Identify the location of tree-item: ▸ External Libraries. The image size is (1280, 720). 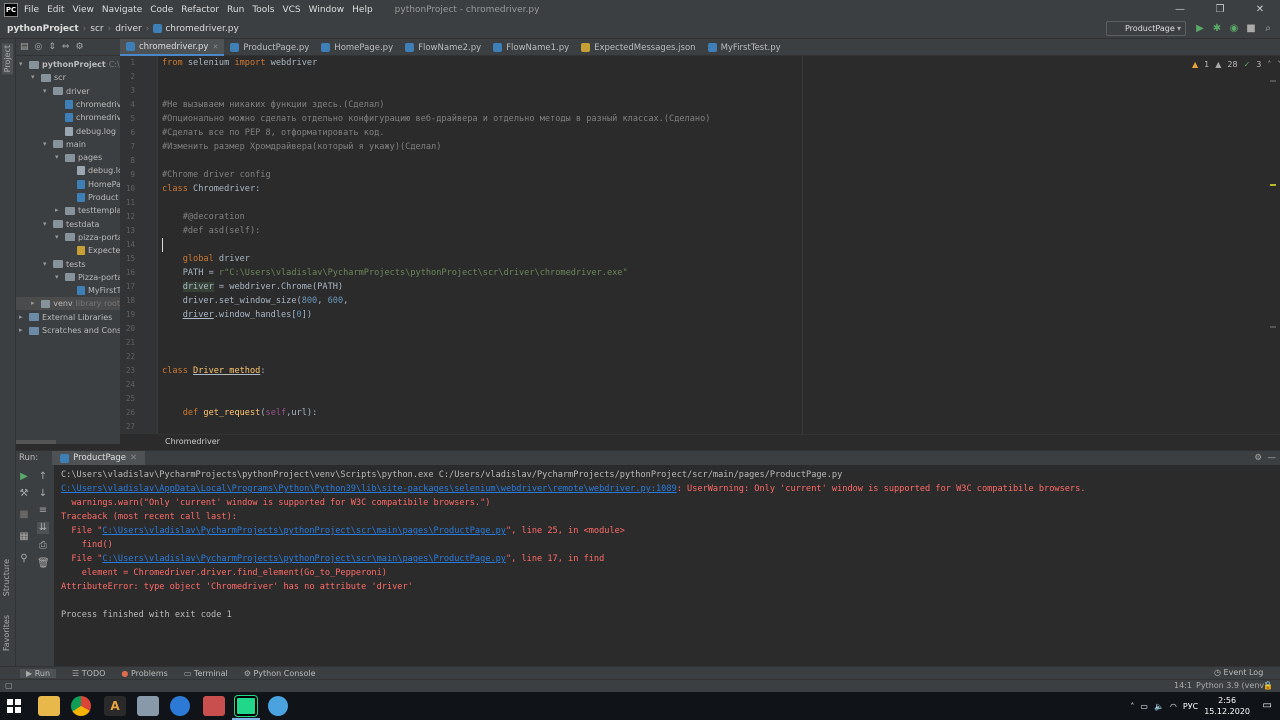
(65, 317).